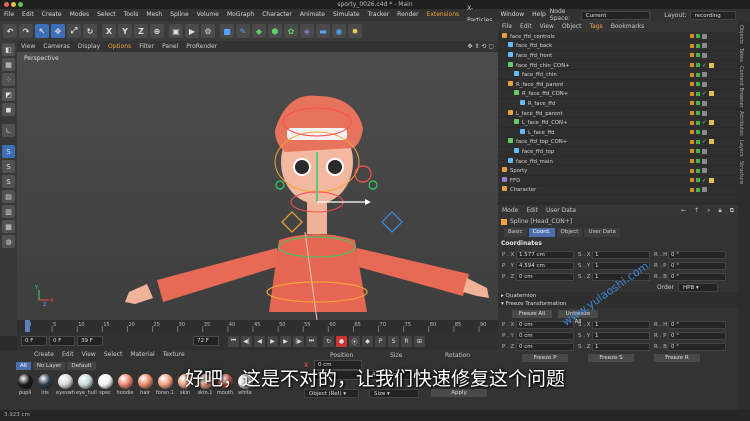  What do you see at coordinates (615, 18) in the screenshot?
I see `node-space-dropdown: Current (Standard/Physical) ▾` at bounding box center [615, 18].